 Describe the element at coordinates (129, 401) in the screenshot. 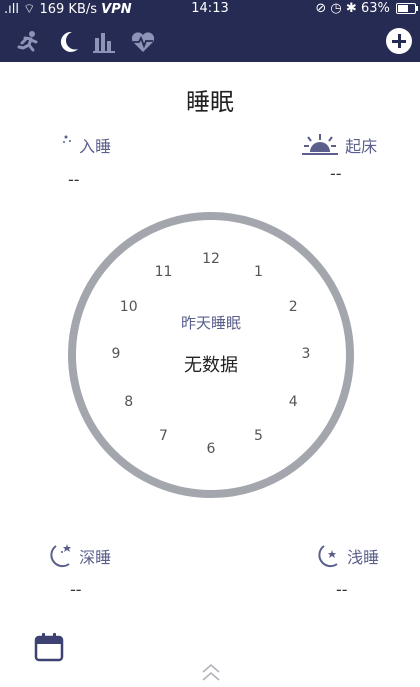

I see `clock-number-8: 8` at that location.